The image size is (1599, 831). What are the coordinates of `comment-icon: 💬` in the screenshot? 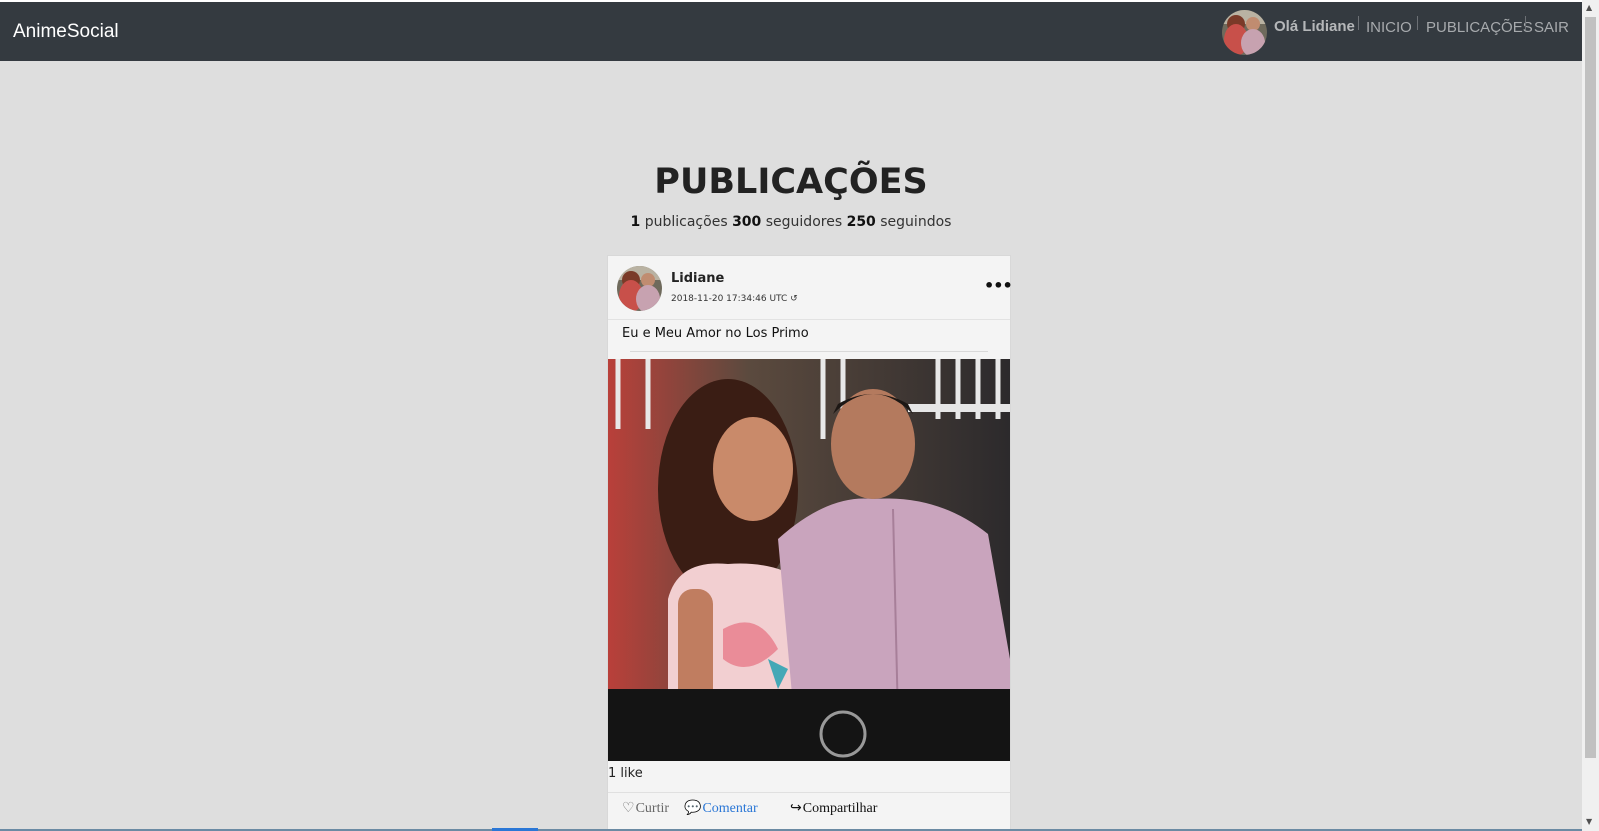 It's located at (693, 808).